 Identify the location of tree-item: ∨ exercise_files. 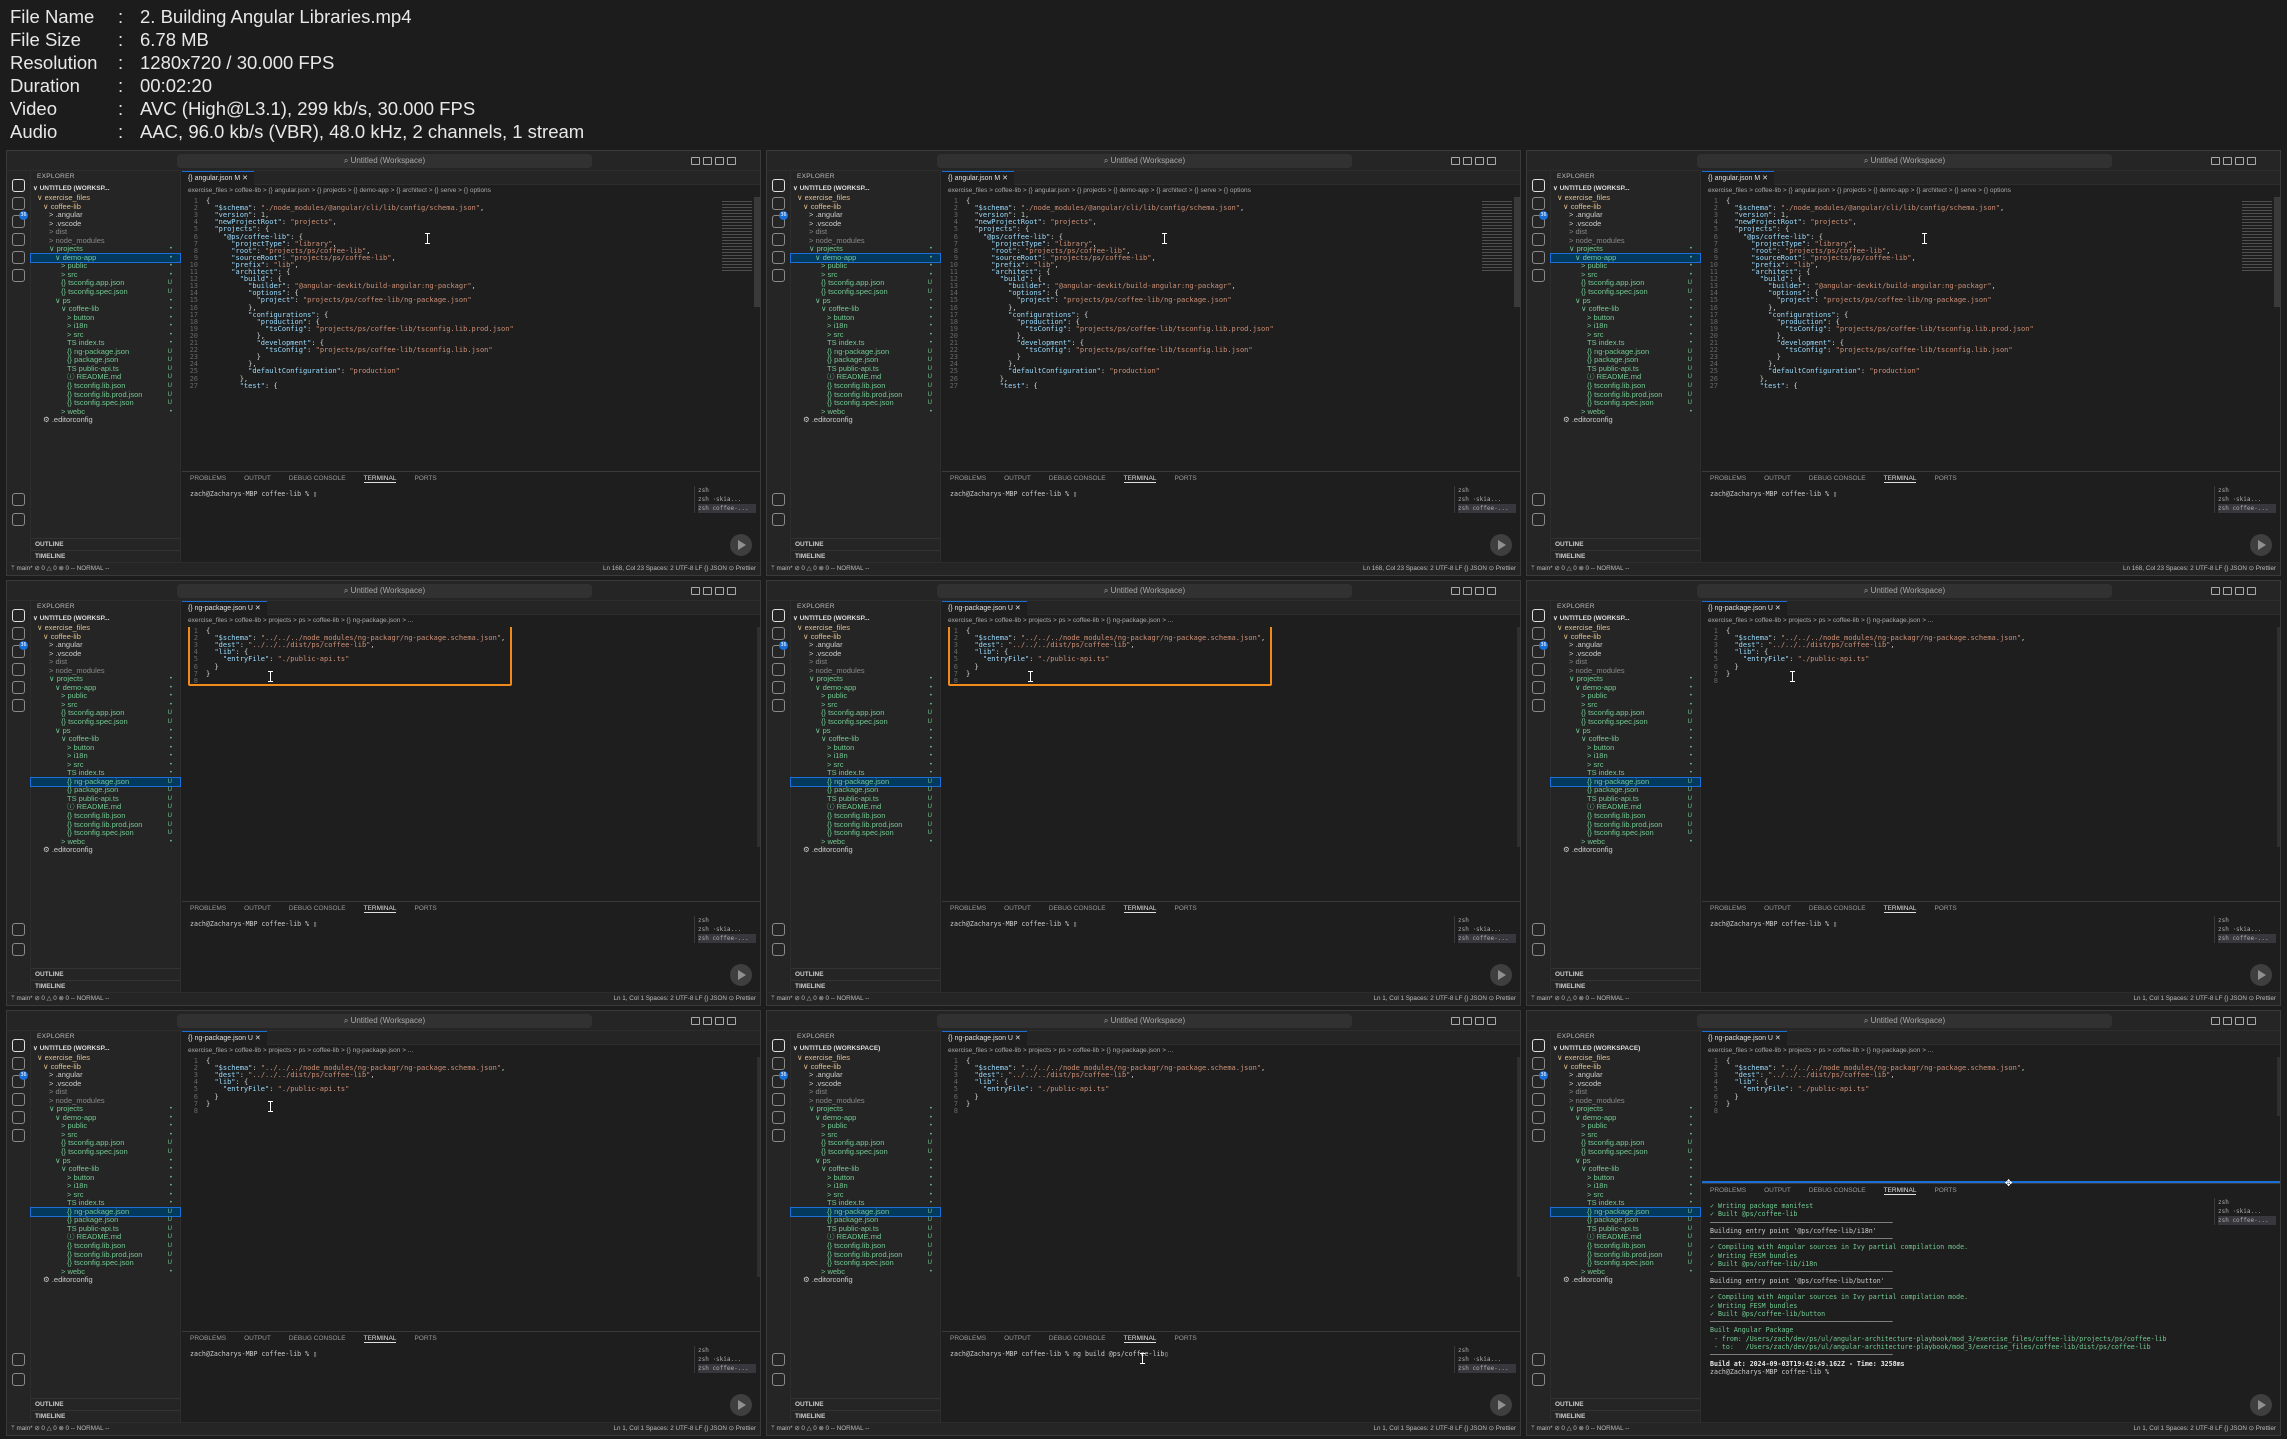
(1625, 628).